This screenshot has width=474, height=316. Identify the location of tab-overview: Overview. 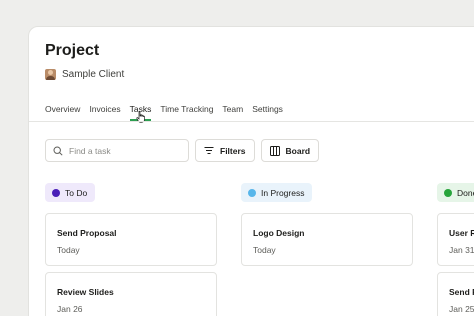
(62, 112).